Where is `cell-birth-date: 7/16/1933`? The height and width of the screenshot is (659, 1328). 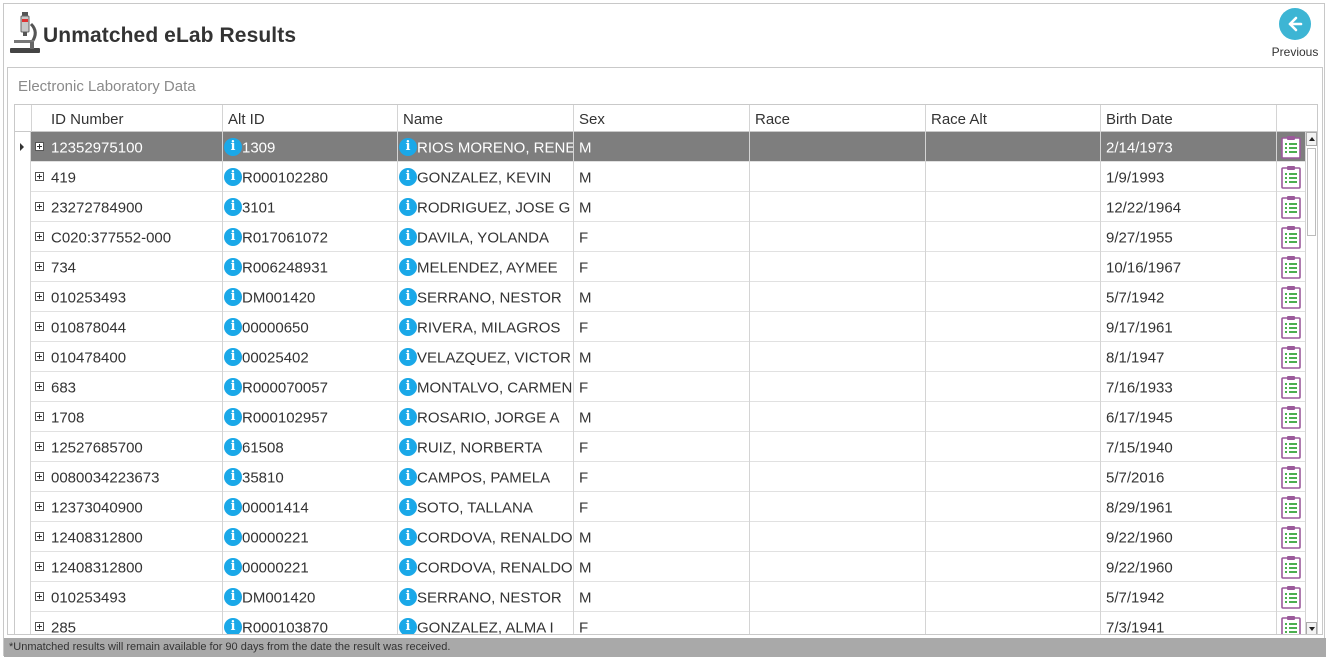
cell-birth-date: 7/16/1933 is located at coordinates (1188, 387).